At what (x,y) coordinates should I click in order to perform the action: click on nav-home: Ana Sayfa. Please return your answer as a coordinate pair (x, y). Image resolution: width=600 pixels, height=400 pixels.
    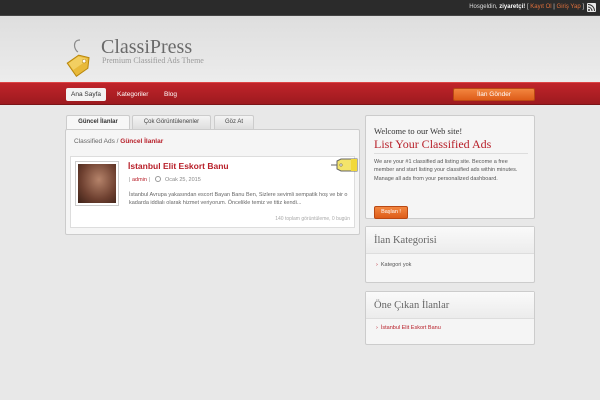
    Looking at the image, I should click on (86, 94).